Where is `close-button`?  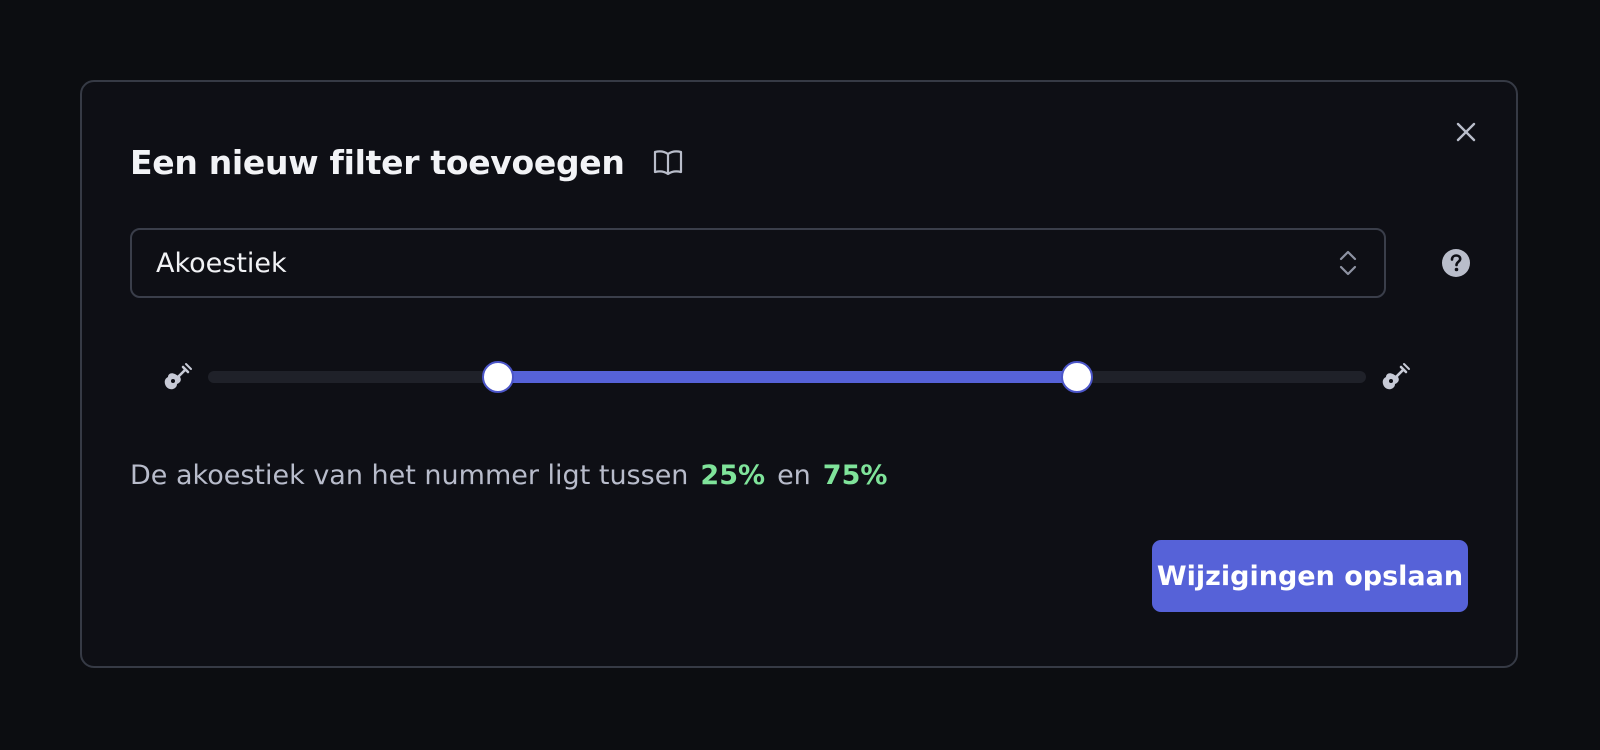 close-button is located at coordinates (1466, 132).